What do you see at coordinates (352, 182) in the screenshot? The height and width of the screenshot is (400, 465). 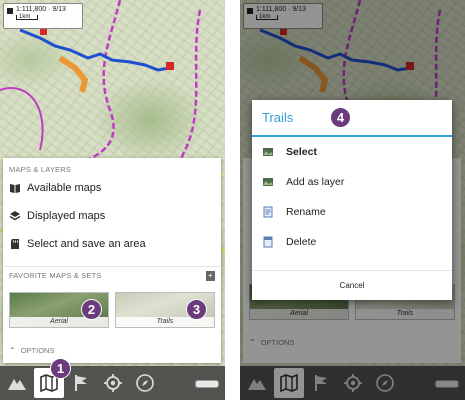 I see `dialog-item-add-as-layer: Add as layer` at bounding box center [352, 182].